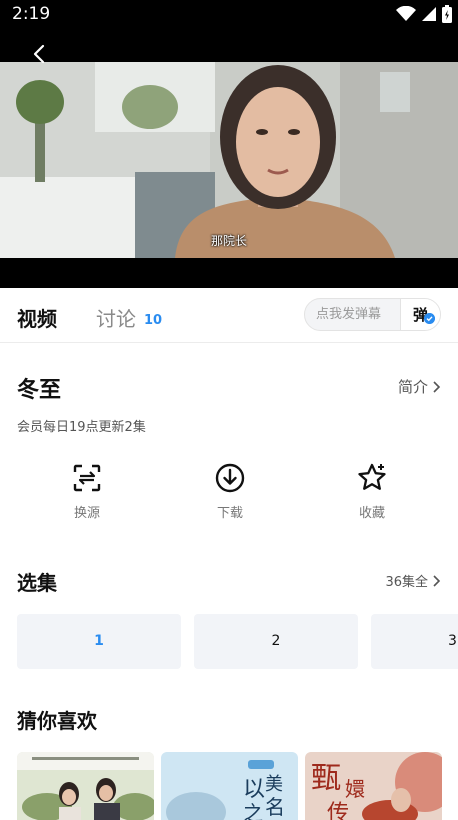 The width and height of the screenshot is (458, 820). What do you see at coordinates (253, 810) in the screenshot?
I see `svg-text: 之` at bounding box center [253, 810].